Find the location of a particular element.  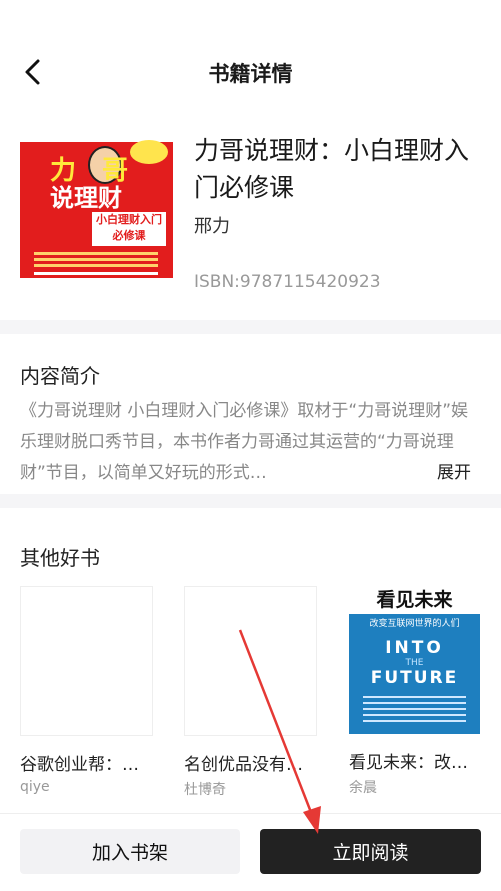

header: 书籍详情 is located at coordinates (250, 73).